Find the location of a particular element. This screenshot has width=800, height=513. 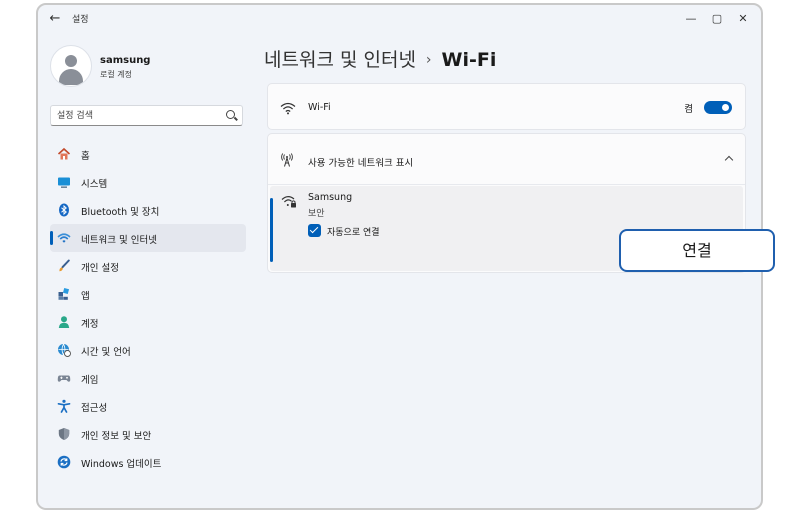

sidebar-item-label: 게임 is located at coordinates (90, 380).